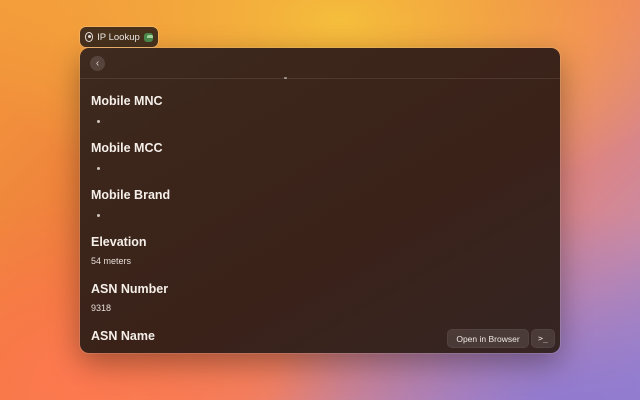 Image resolution: width=640 pixels, height=400 pixels. Describe the element at coordinates (321, 164) in the screenshot. I see `detail-row-mobile-mcc: Mobile MCC` at that location.